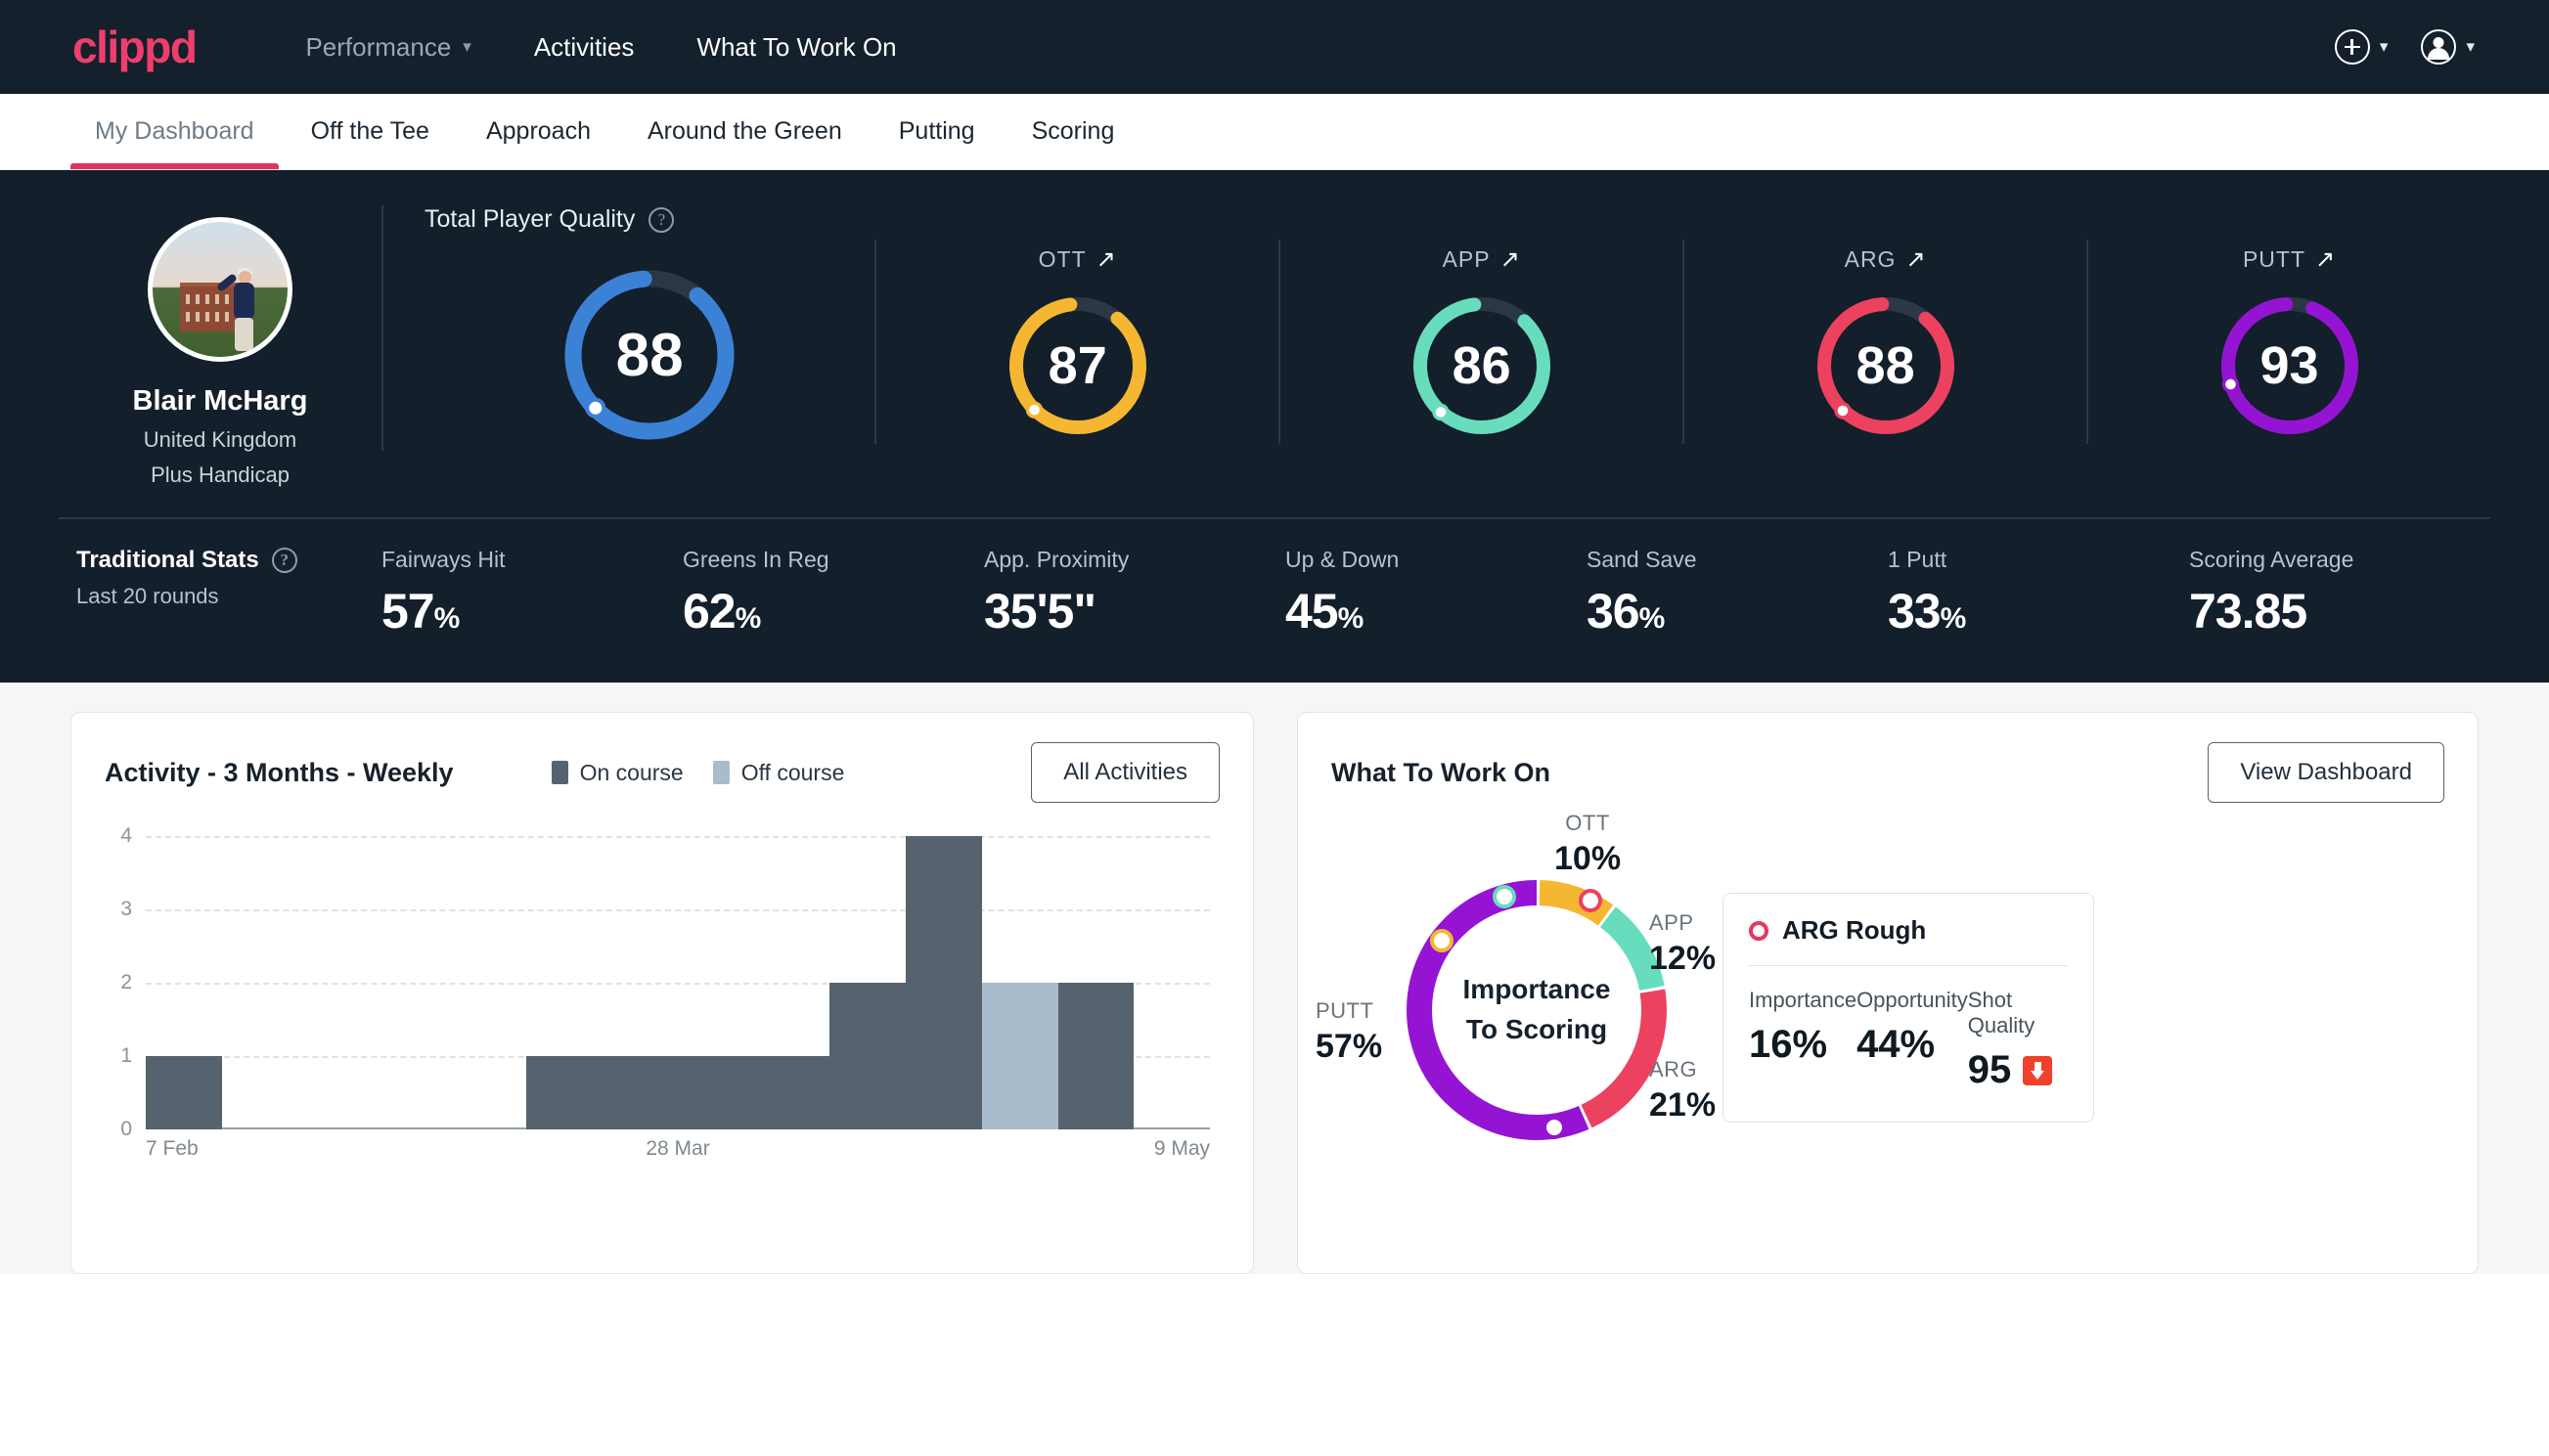 The width and height of the screenshot is (2549, 1456). What do you see at coordinates (560, 772) in the screenshot?
I see `legend-swatch` at bounding box center [560, 772].